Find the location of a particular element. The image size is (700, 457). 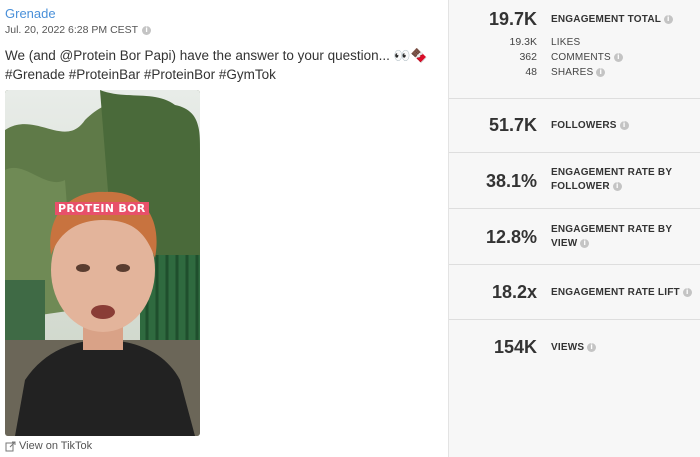

caption-hashtags: #Grenade #ProteinBar #ProteinBor #GymTok is located at coordinates (140, 74).